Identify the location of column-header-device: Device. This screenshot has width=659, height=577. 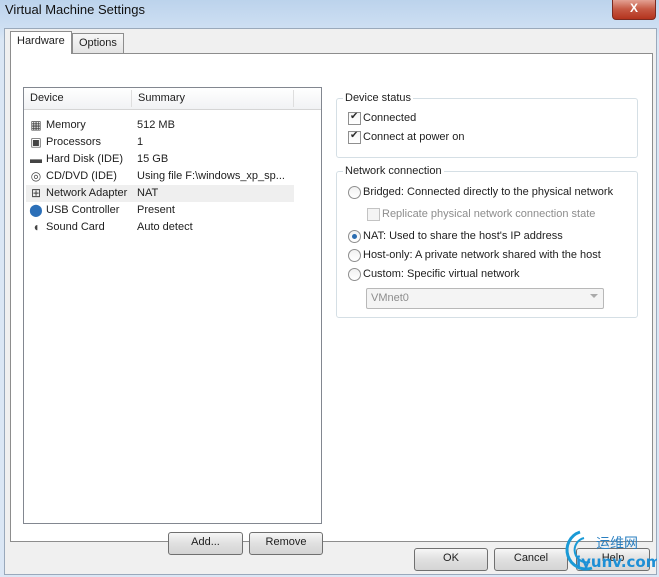
(44, 98).